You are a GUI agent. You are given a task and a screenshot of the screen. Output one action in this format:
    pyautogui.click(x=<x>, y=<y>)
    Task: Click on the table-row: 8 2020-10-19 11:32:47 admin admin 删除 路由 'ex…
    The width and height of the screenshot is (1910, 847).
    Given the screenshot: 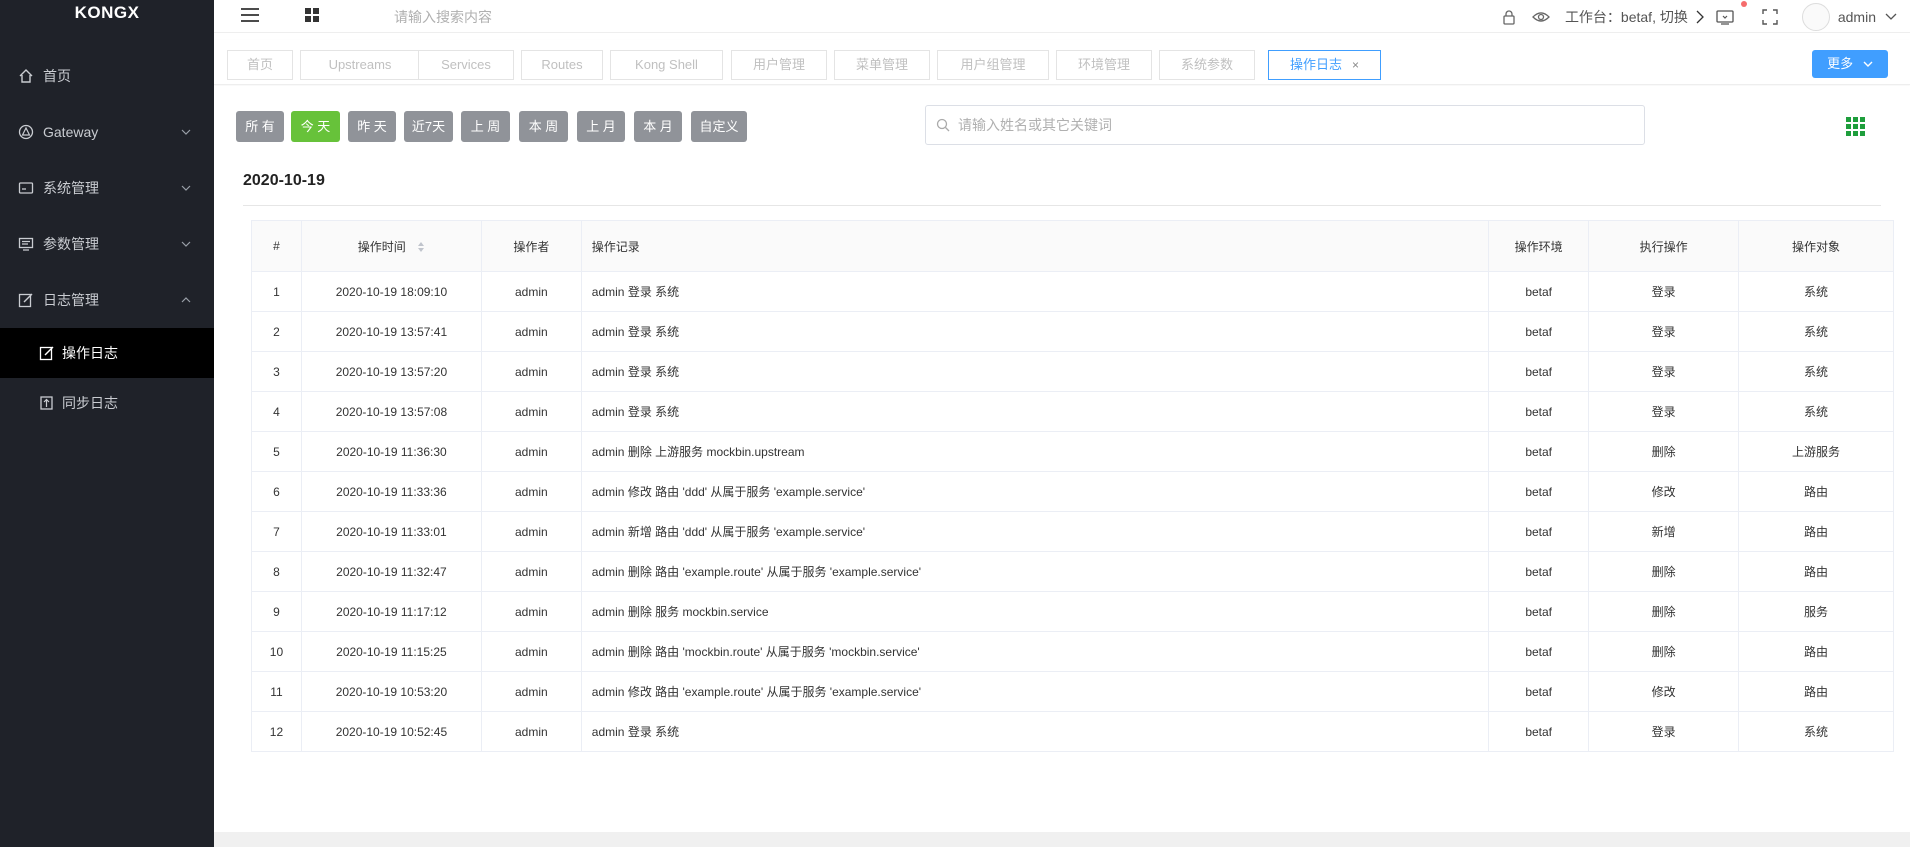 What is the action you would take?
    pyautogui.click(x=1072, y=571)
    